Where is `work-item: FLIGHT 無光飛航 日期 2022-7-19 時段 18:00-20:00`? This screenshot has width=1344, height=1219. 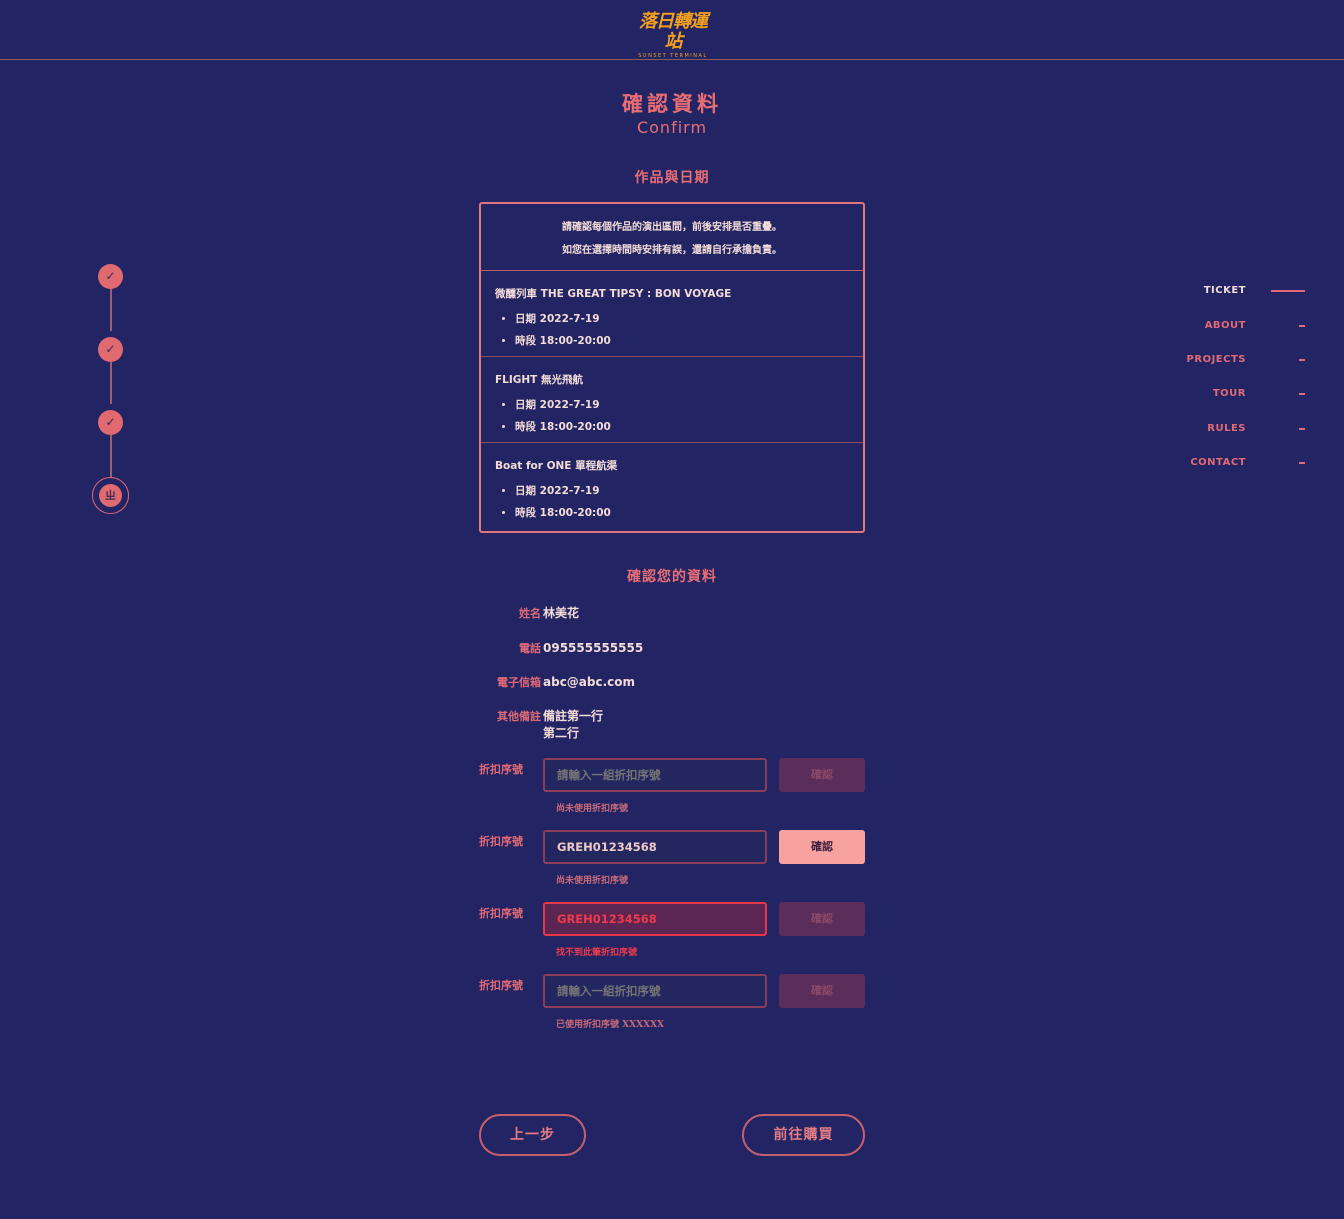 work-item: FLIGHT 無光飛航 日期 2022-7-19 時段 18:00-20:00 is located at coordinates (672, 400).